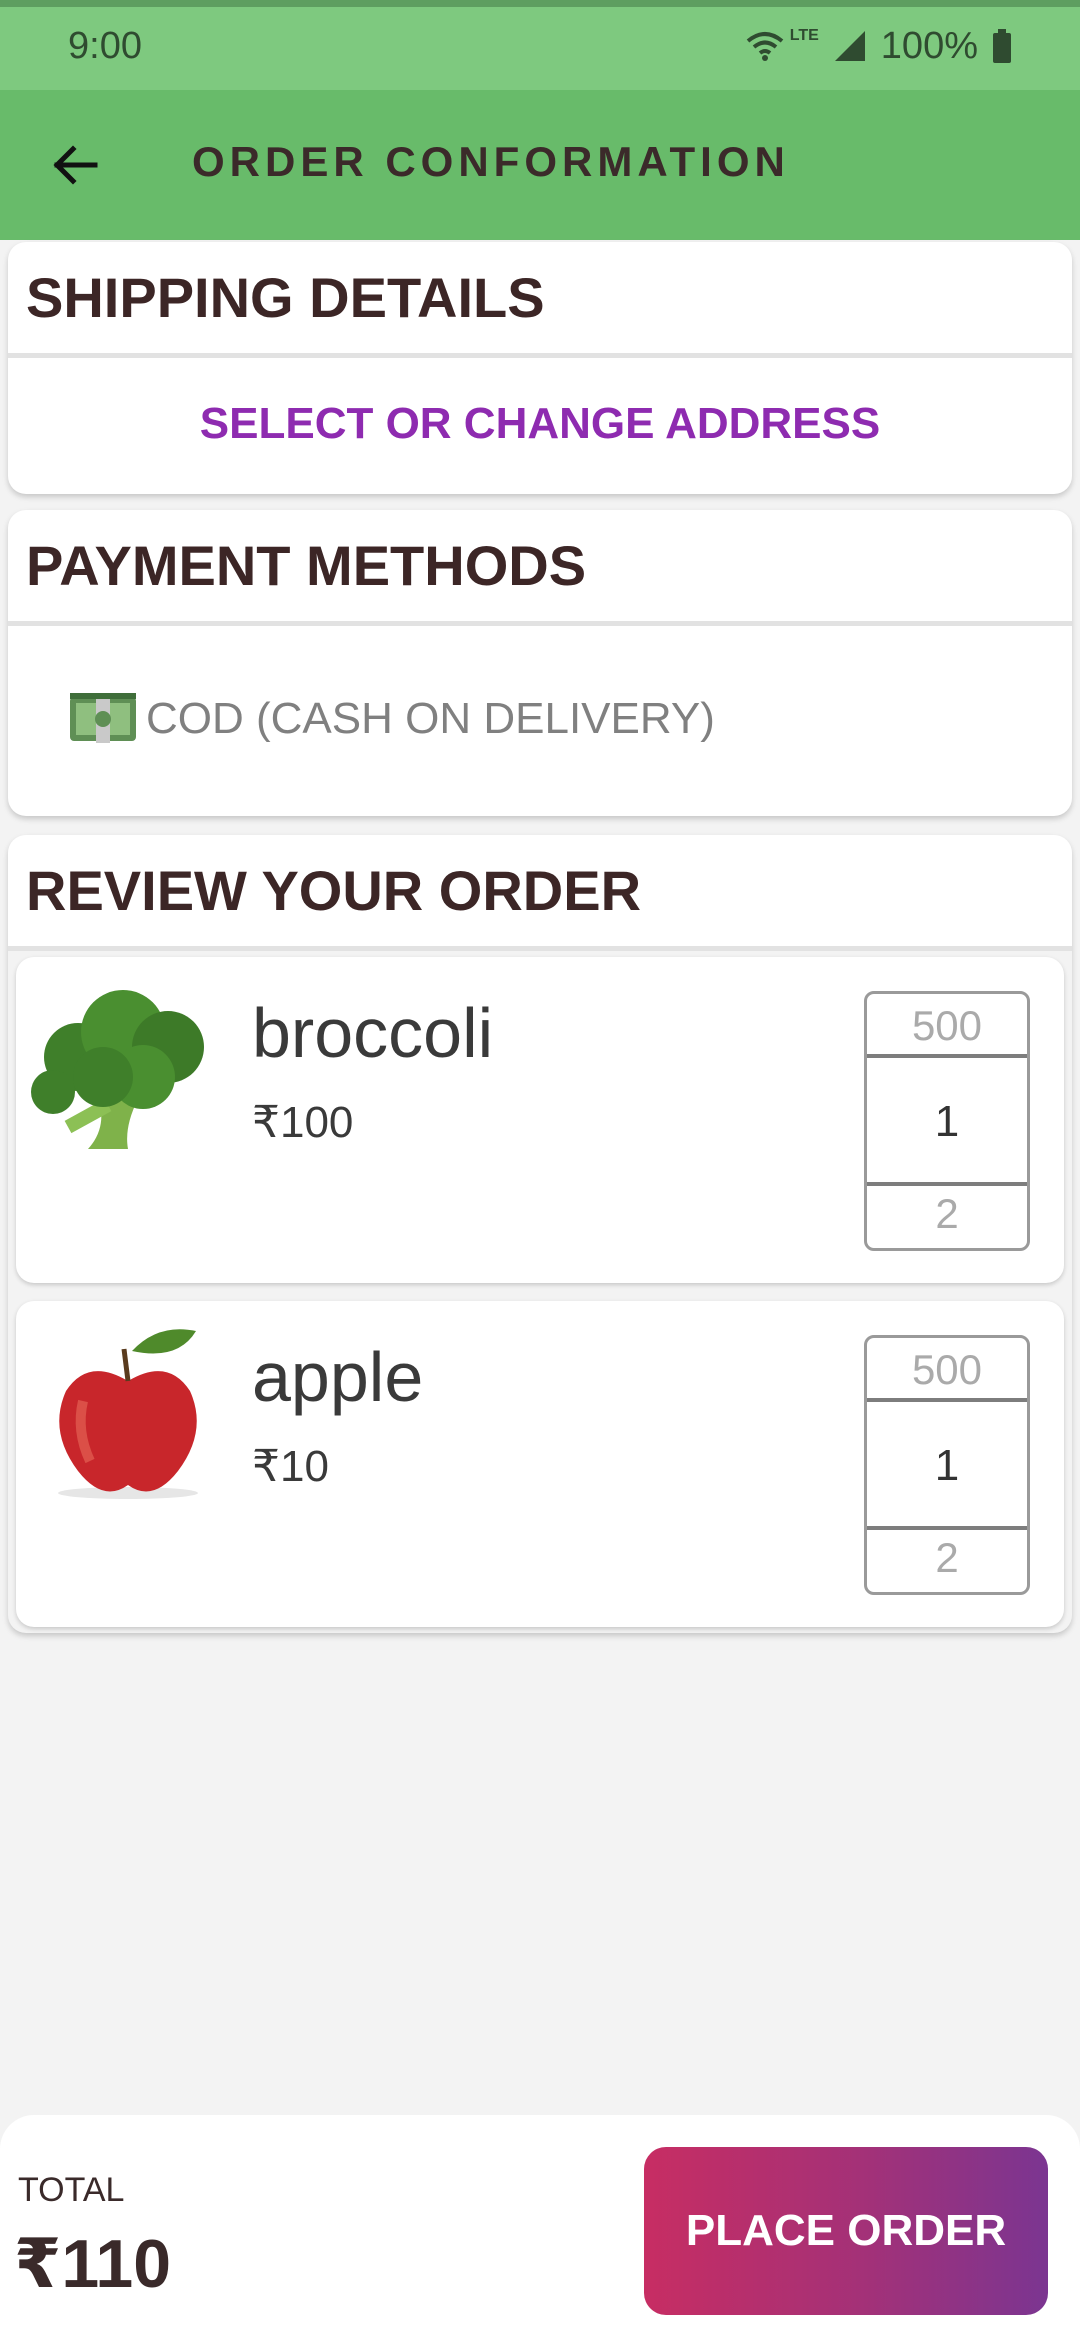 The height and width of the screenshot is (2340, 1080). What do you see at coordinates (540, 423) in the screenshot?
I see `select-address-button: SELECT OR CHANGE ADDRESS` at bounding box center [540, 423].